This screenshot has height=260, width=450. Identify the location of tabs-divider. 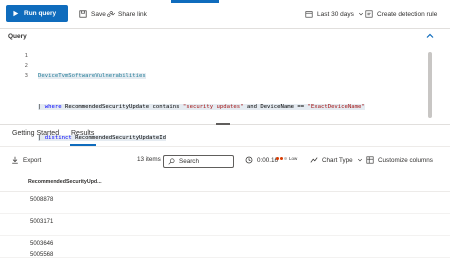
(225, 146).